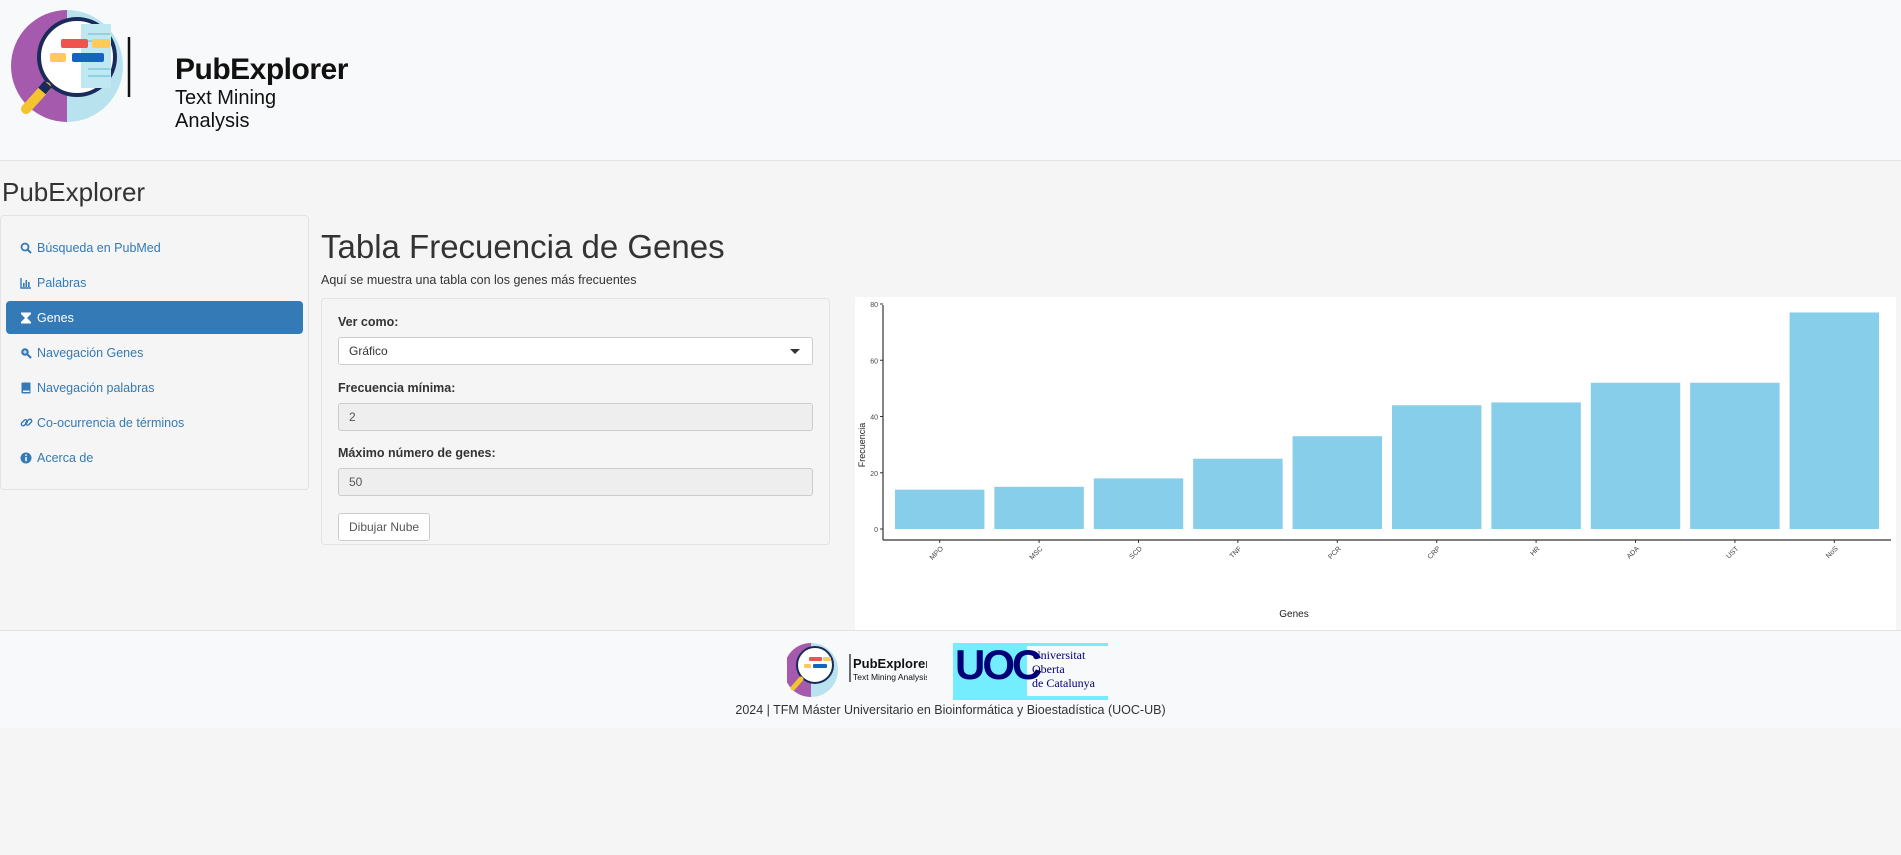 This screenshot has width=1901, height=855. What do you see at coordinates (26, 248) in the screenshot?
I see `search-icon` at bounding box center [26, 248].